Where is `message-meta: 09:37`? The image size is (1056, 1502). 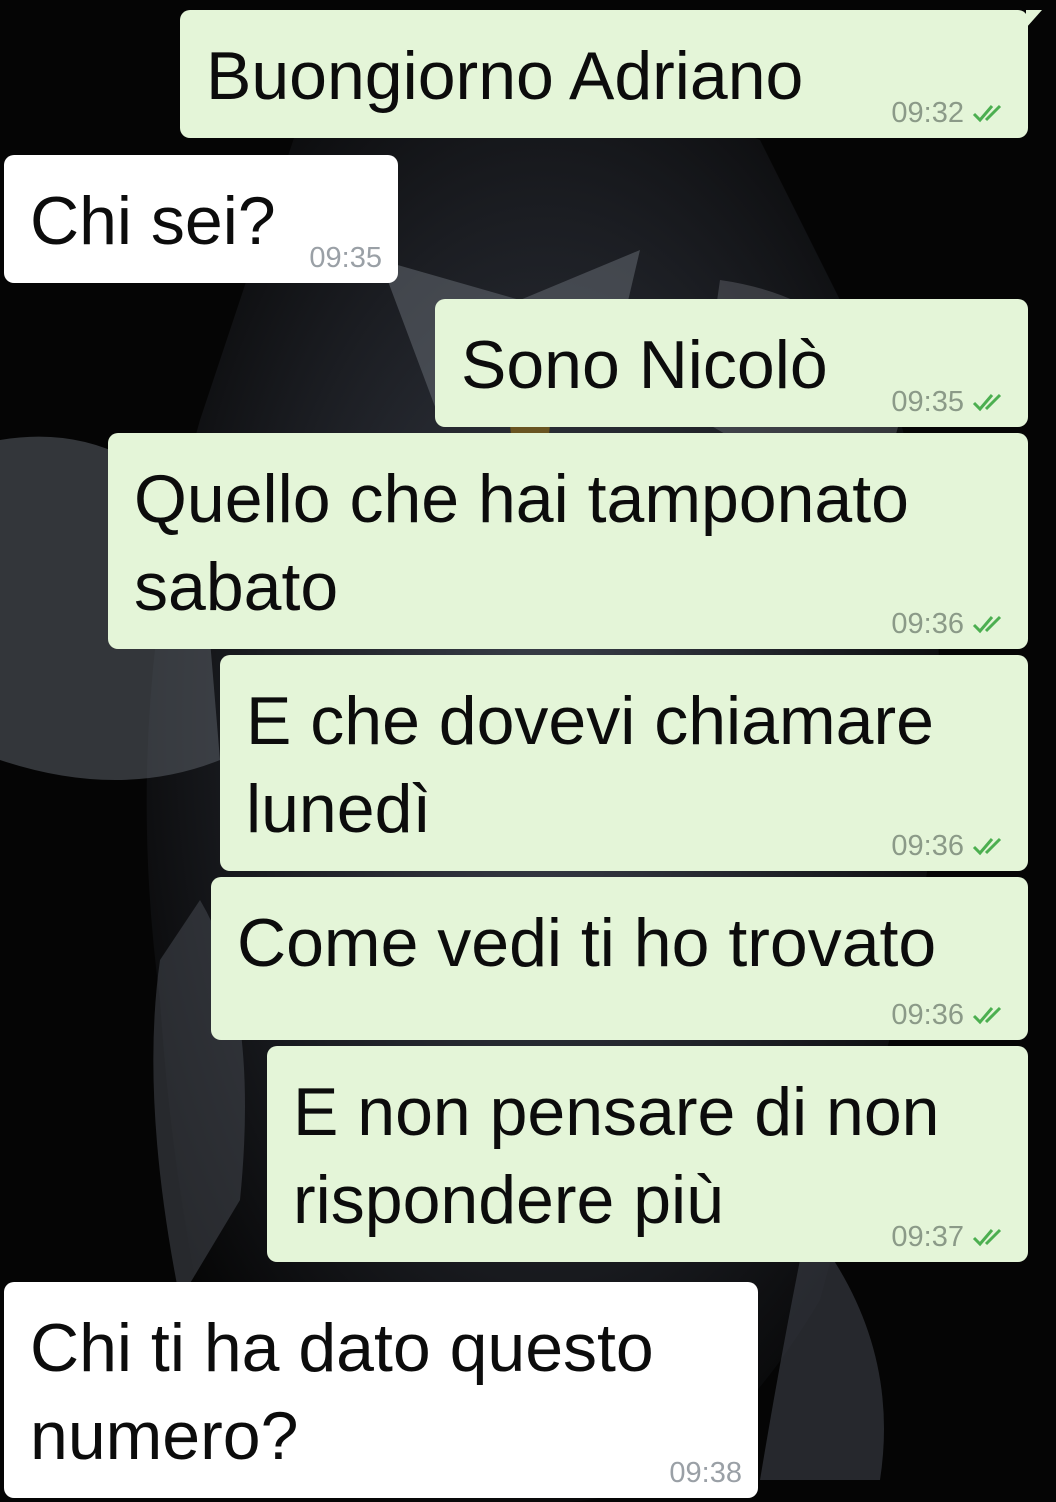 message-meta: 09:37 is located at coordinates (951, 1237).